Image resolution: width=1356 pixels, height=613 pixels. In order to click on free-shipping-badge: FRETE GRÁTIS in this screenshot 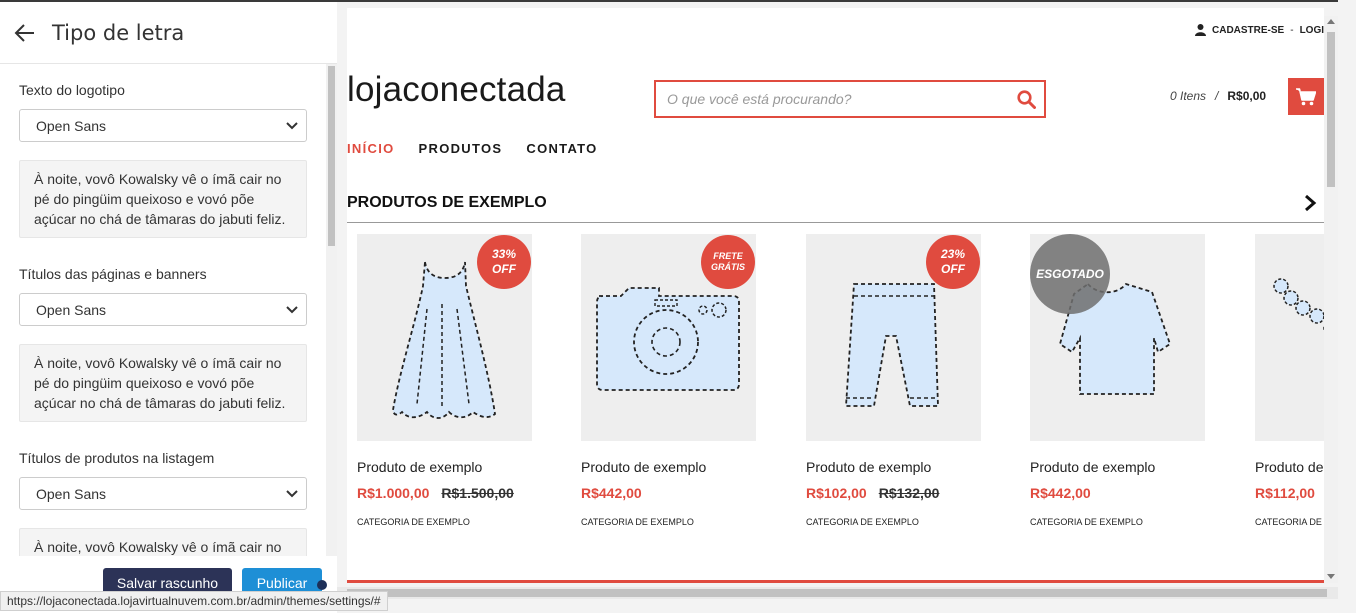, I will do `click(728, 262)`.